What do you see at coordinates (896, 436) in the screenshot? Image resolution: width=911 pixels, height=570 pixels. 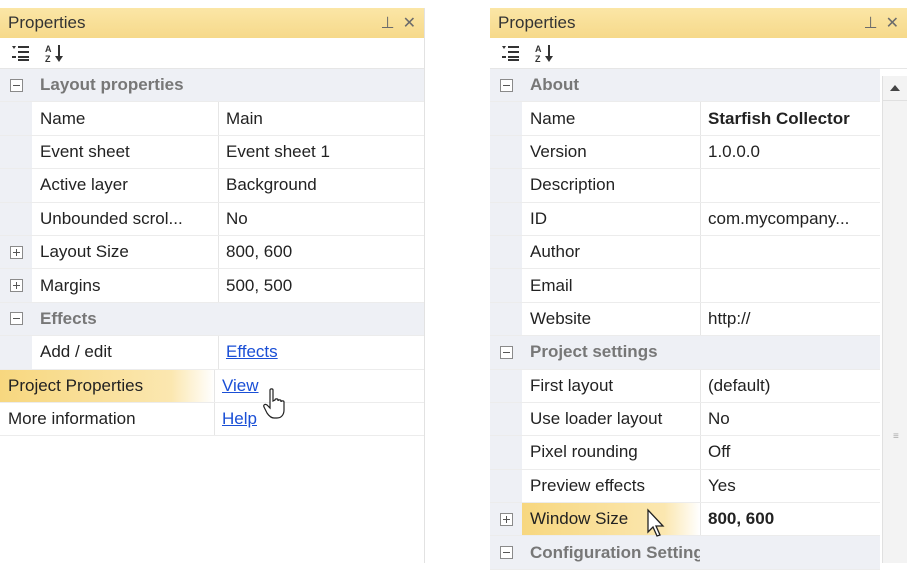 I see `scroll-grip-icon: ≡` at bounding box center [896, 436].